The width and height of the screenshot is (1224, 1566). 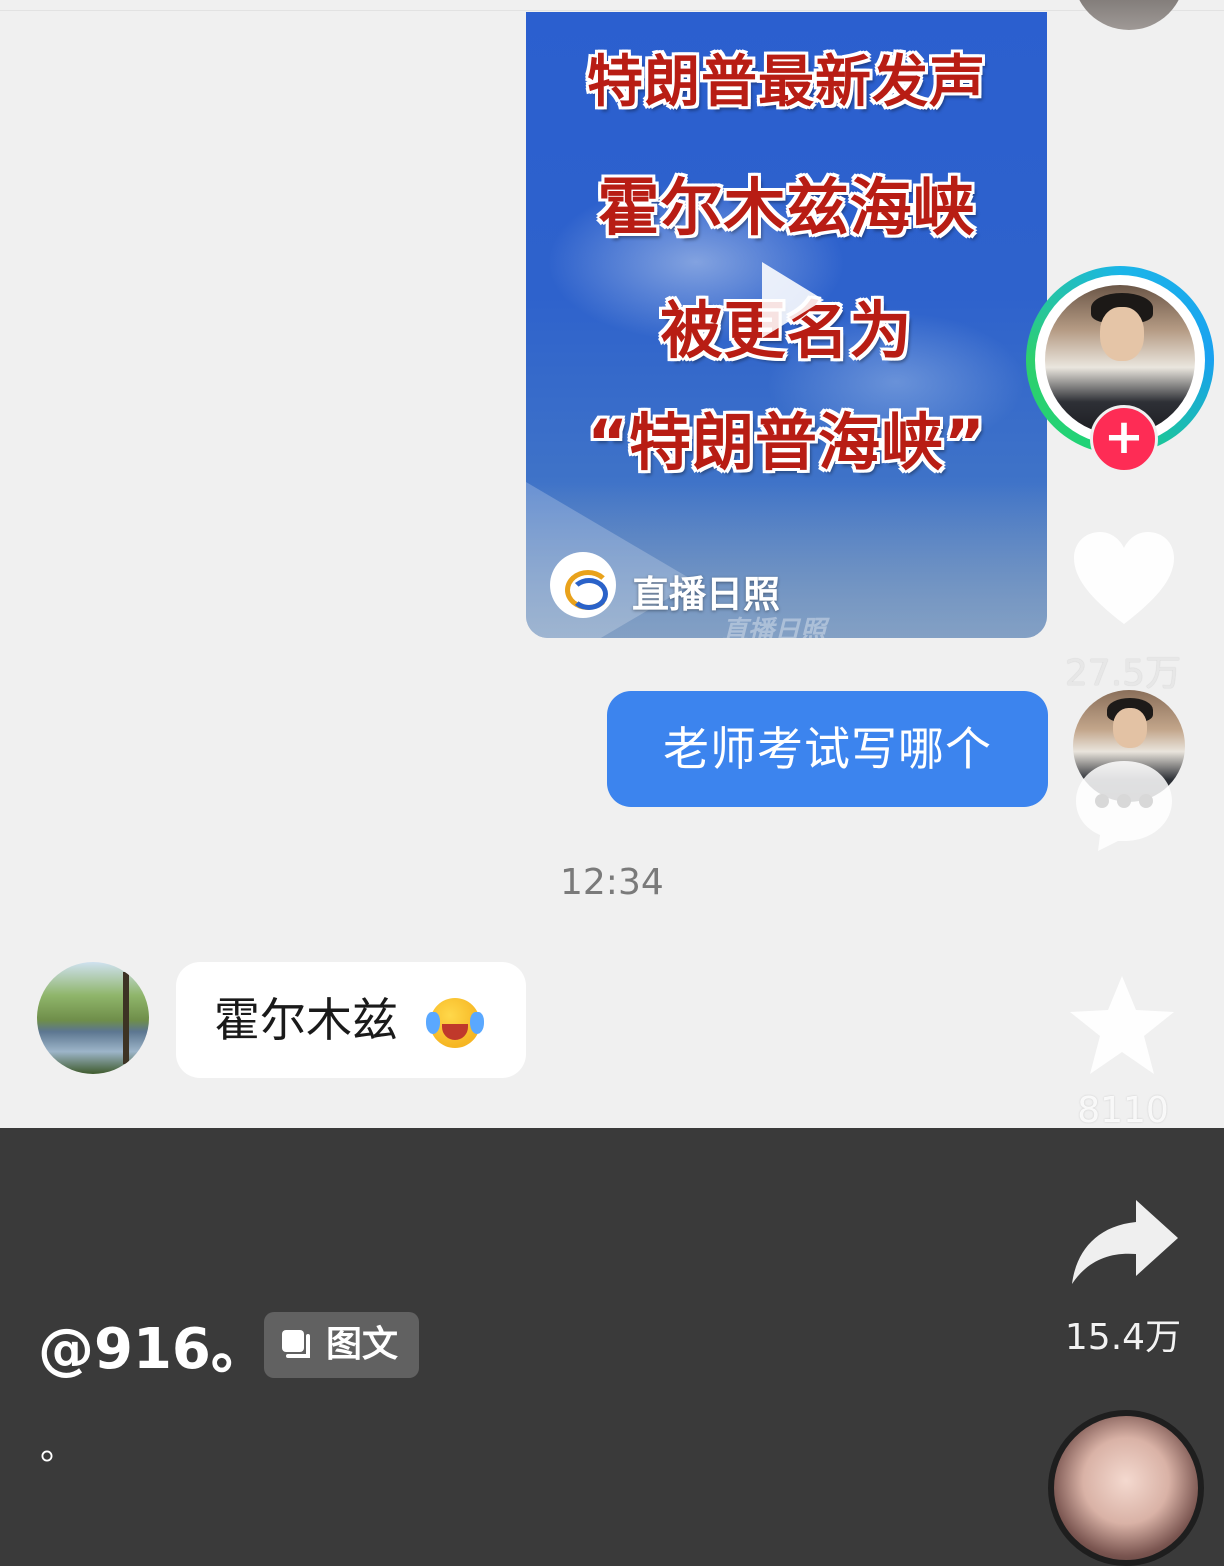 I want to click on video-headline: 特朗普最新发声, so click(x=786, y=82).